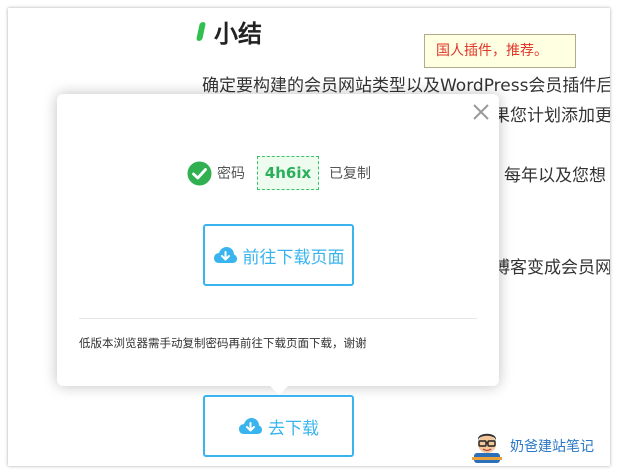 The width and height of the screenshot is (621, 476). I want to click on check-circle-icon, so click(199, 173).